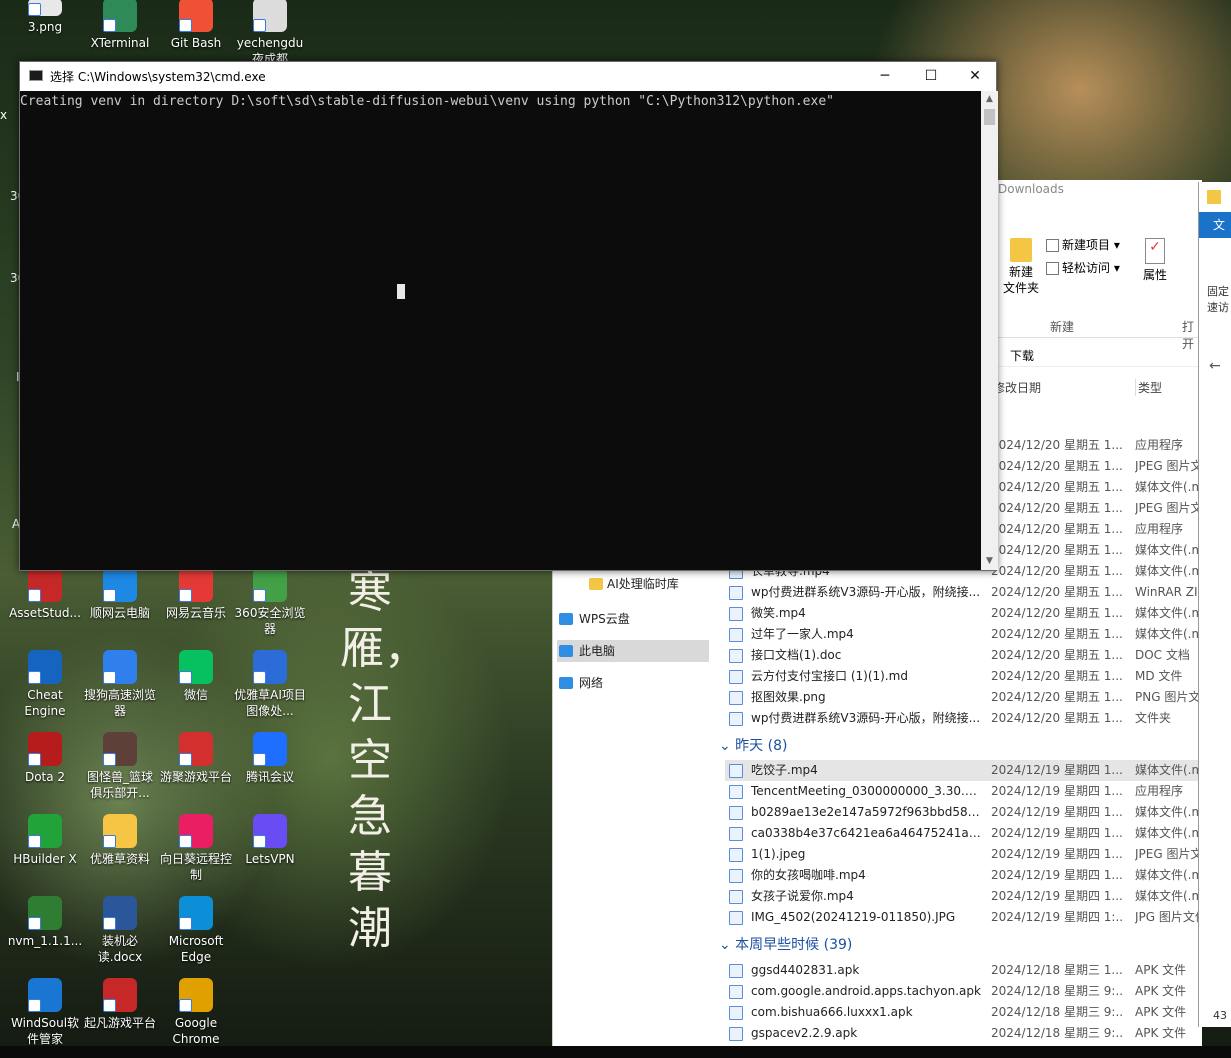  I want to click on file-row: 1(1).jpeg 2024/12/19 星期四 1... JPEG 图片文件, so click(965, 854).